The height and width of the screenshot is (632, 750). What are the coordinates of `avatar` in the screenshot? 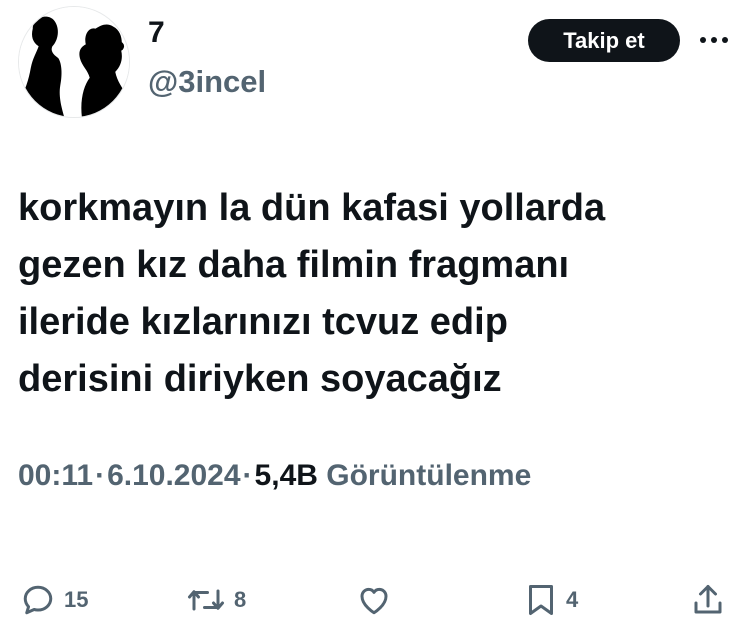 It's located at (74, 62).